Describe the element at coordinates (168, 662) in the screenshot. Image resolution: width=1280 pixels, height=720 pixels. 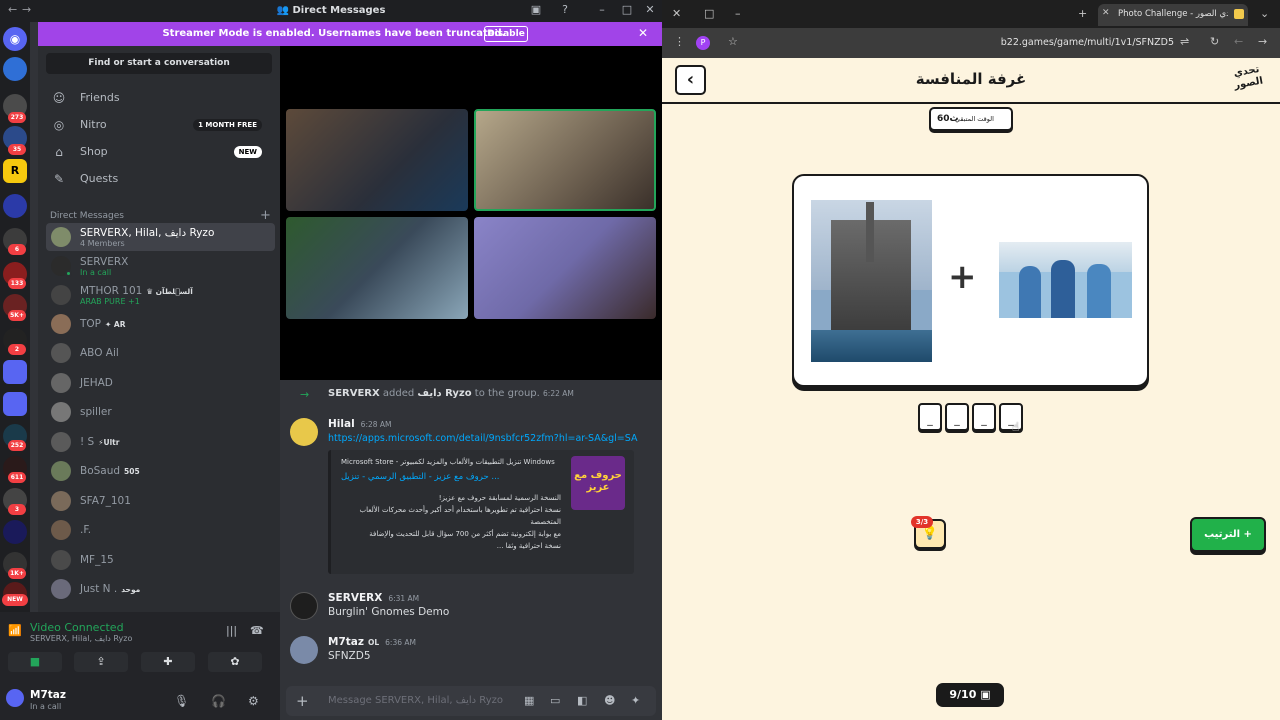
I see `activity-button: ✚` at that location.